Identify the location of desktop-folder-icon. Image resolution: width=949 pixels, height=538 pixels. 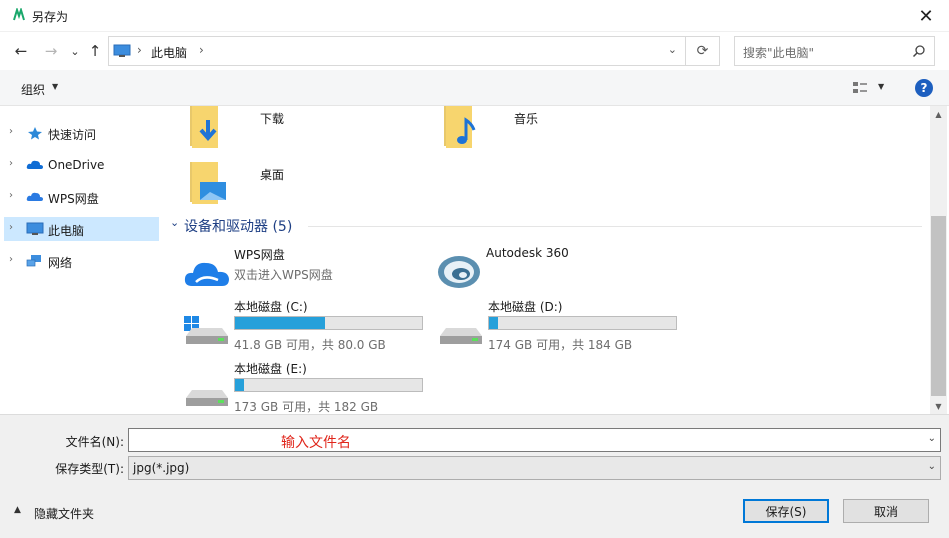
(208, 183).